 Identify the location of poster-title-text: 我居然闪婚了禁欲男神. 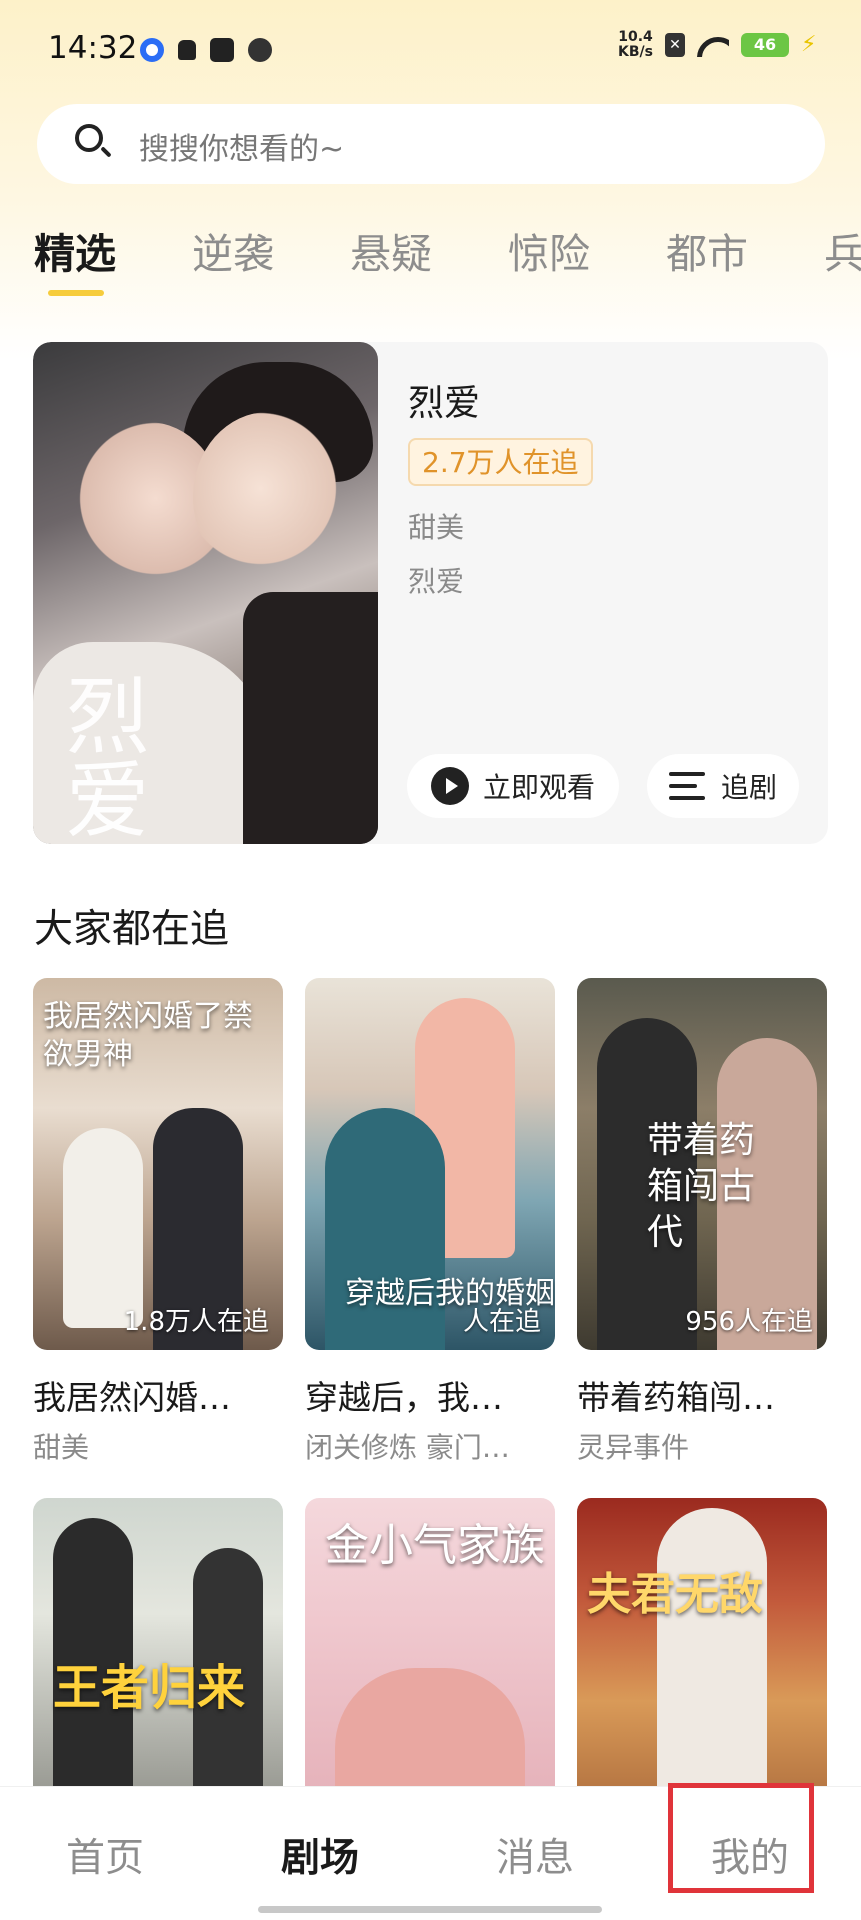
(148, 1035).